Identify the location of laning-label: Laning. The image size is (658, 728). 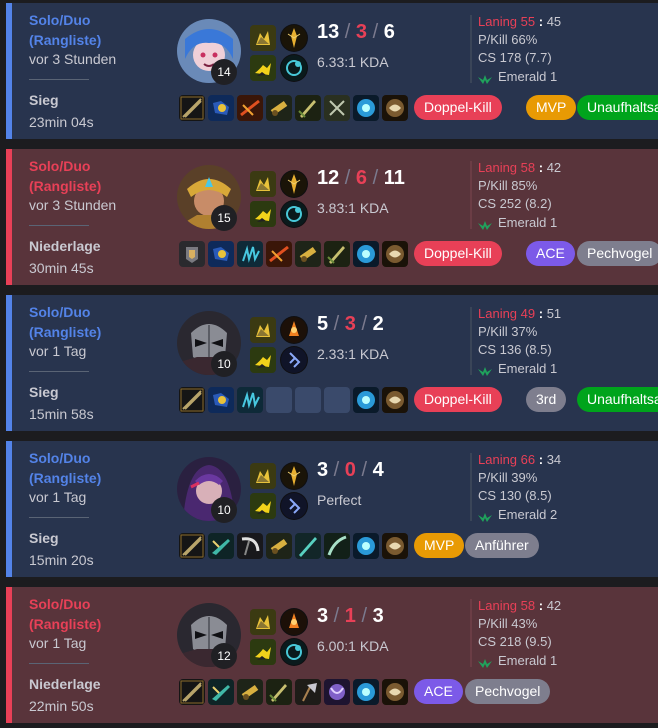
(498, 459).